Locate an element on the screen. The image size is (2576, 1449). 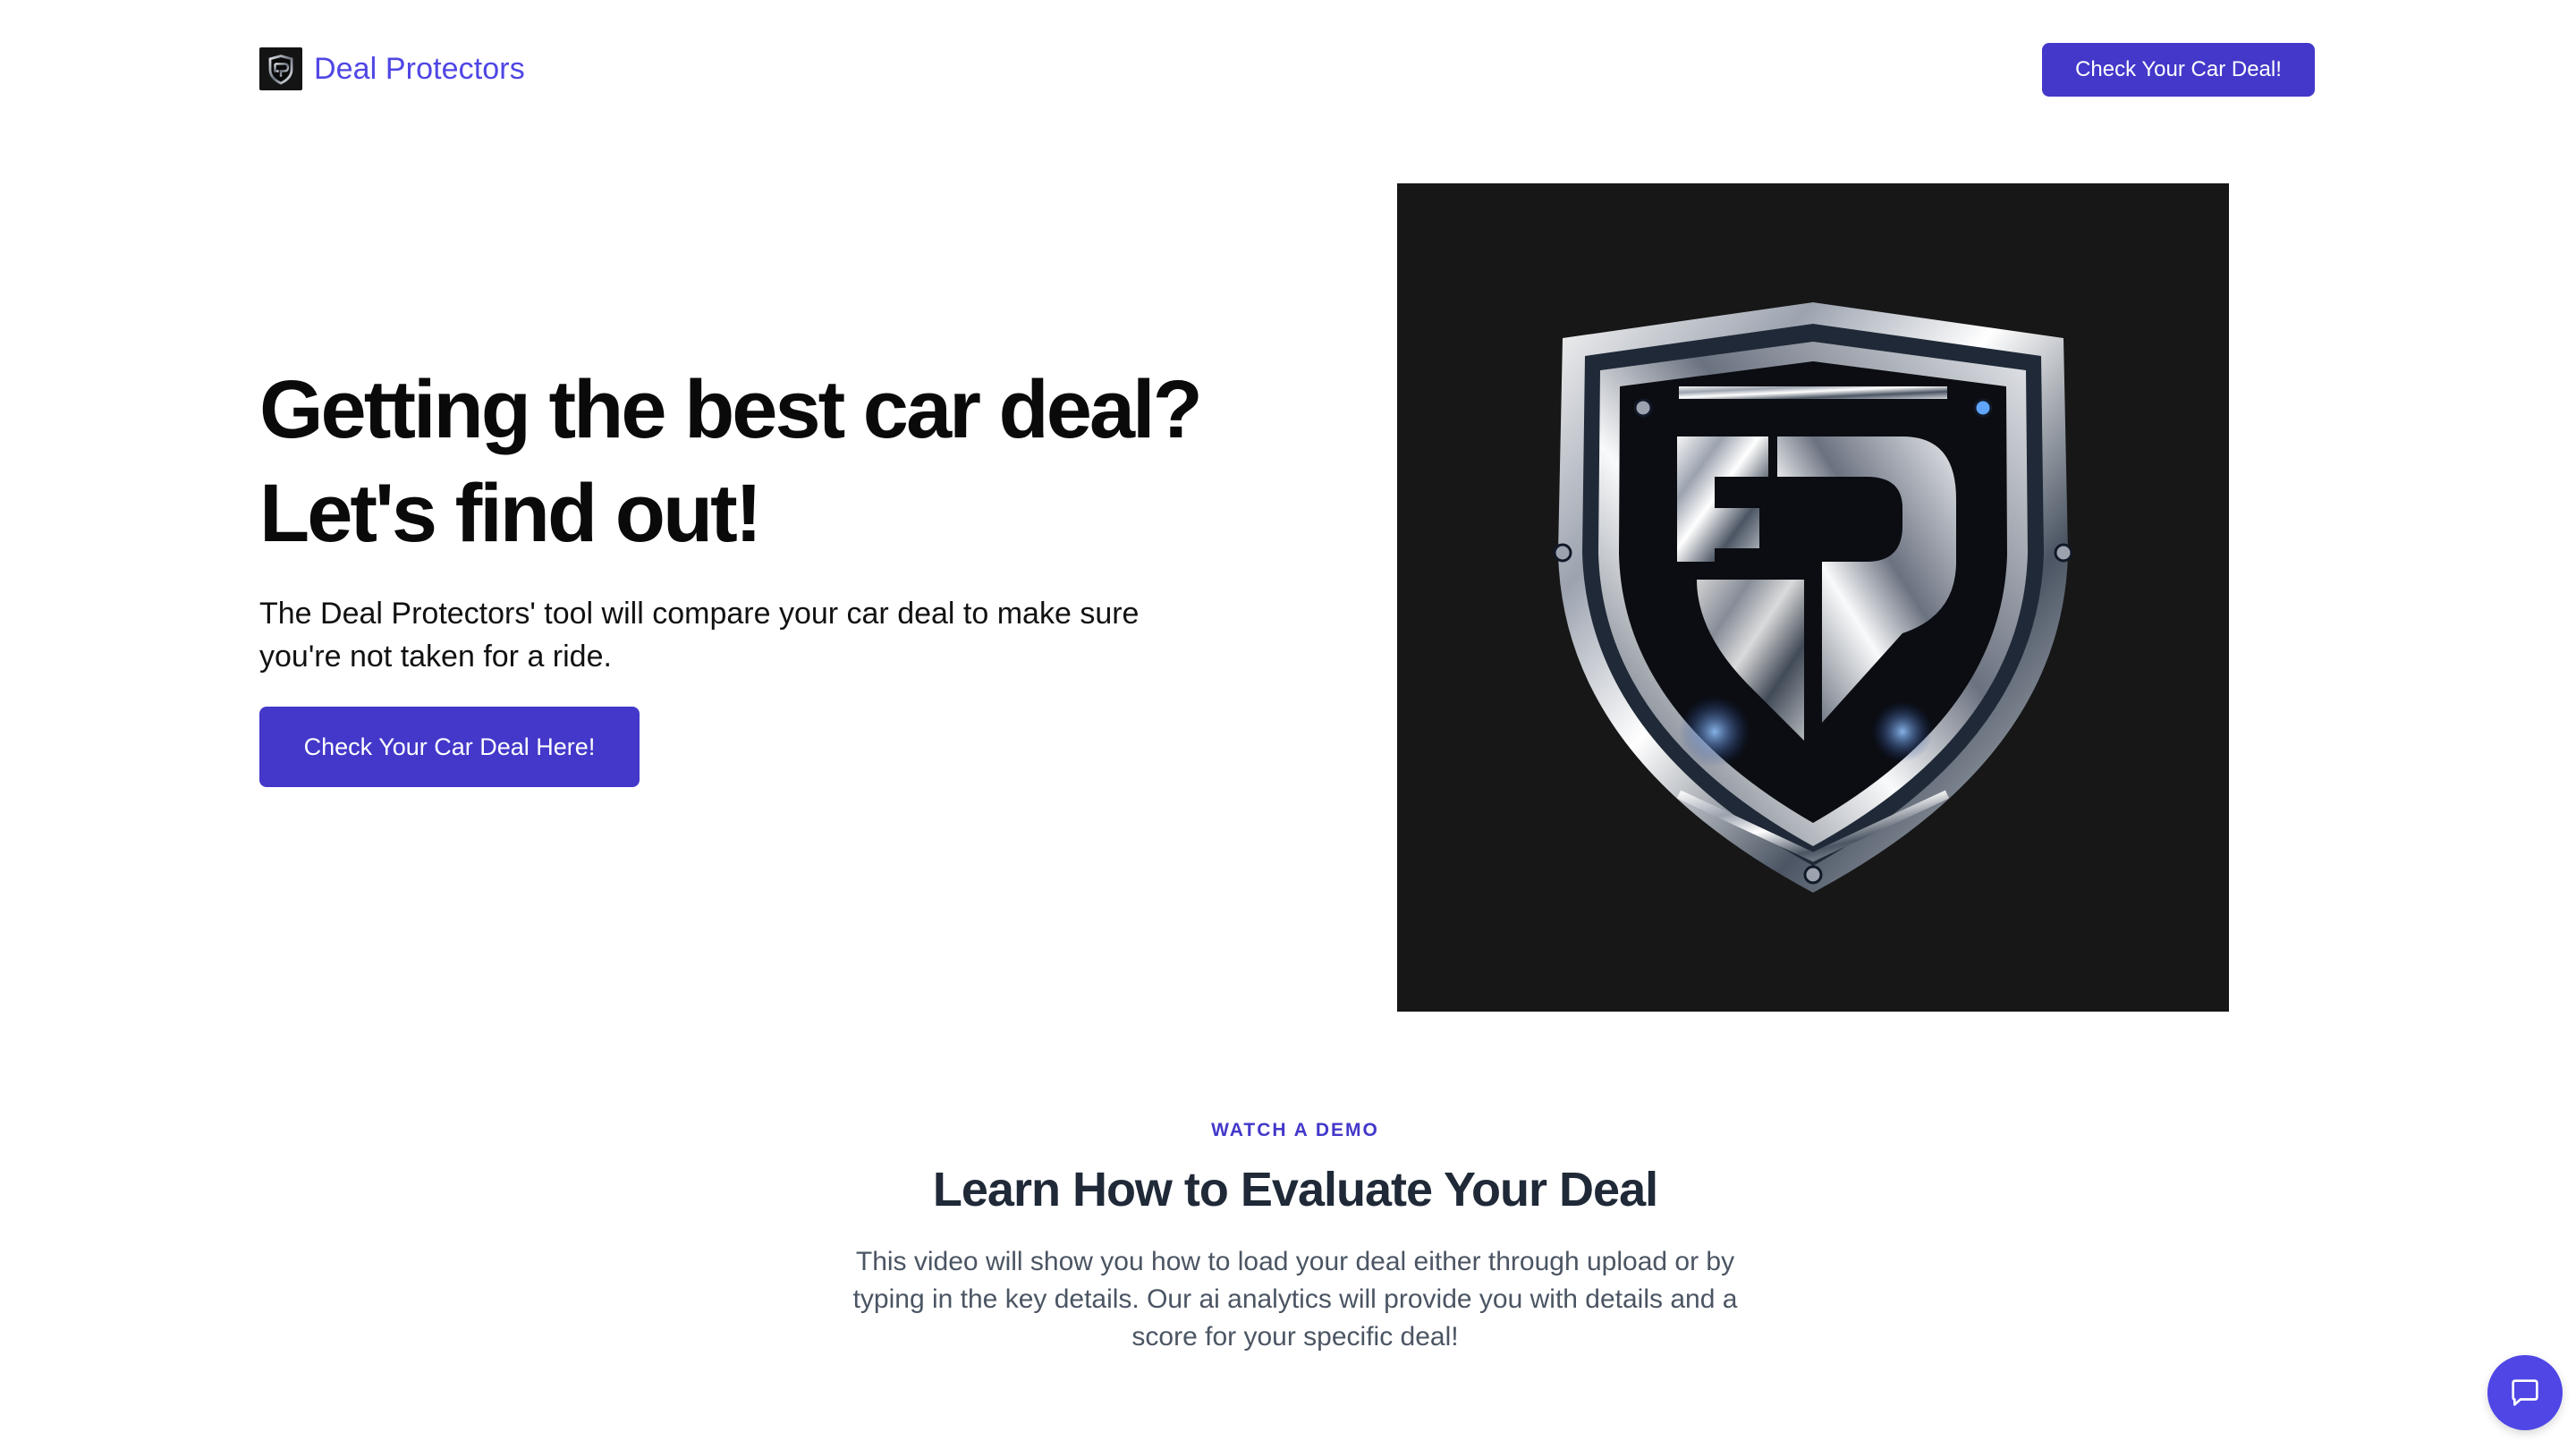
shield-emblem-icon is located at coordinates (1813, 597).